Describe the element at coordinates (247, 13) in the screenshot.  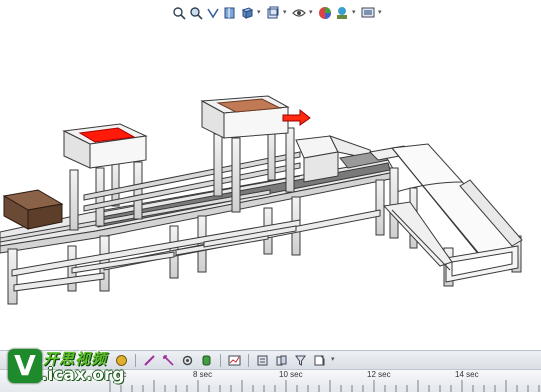
I see `view-orientation-icon` at that location.